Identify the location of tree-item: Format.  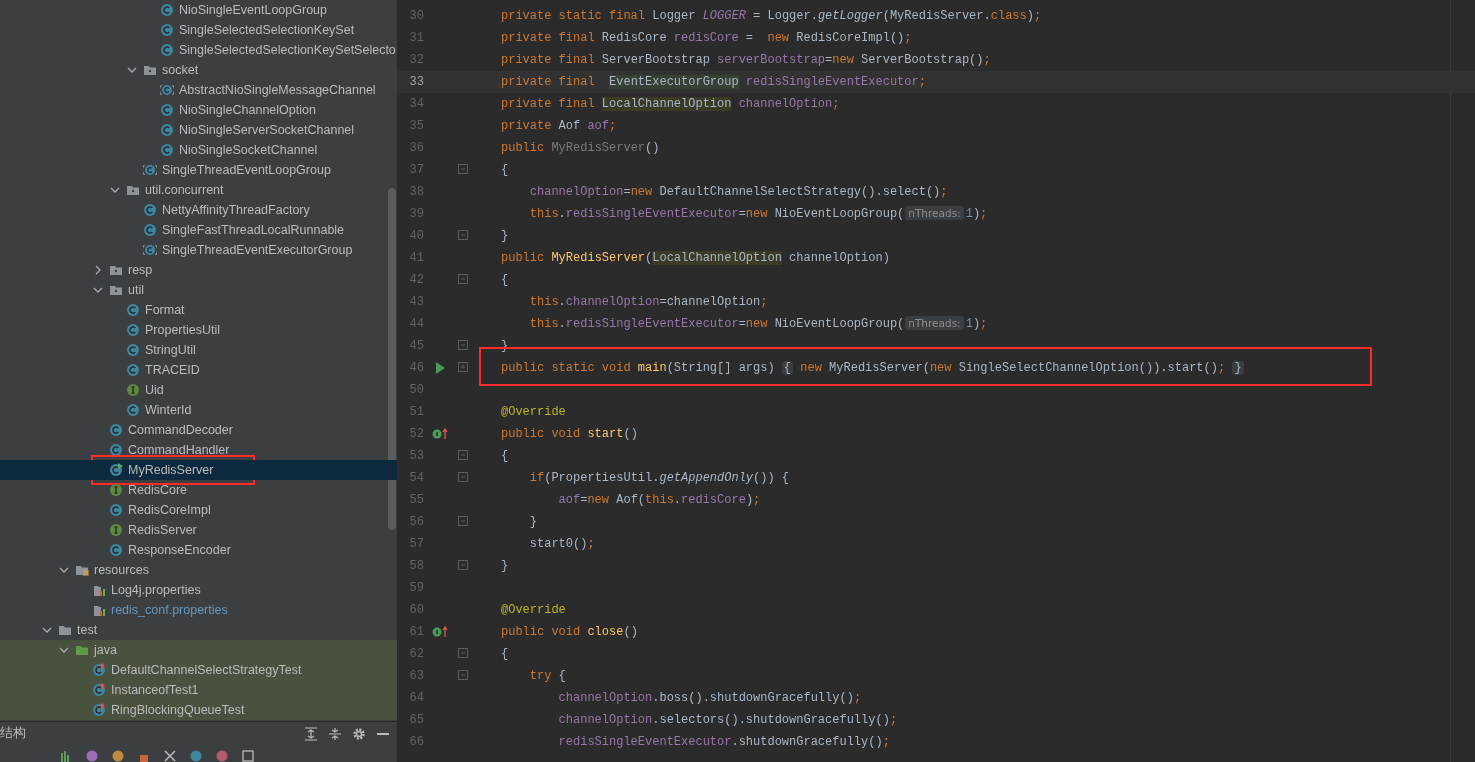
(198, 310).